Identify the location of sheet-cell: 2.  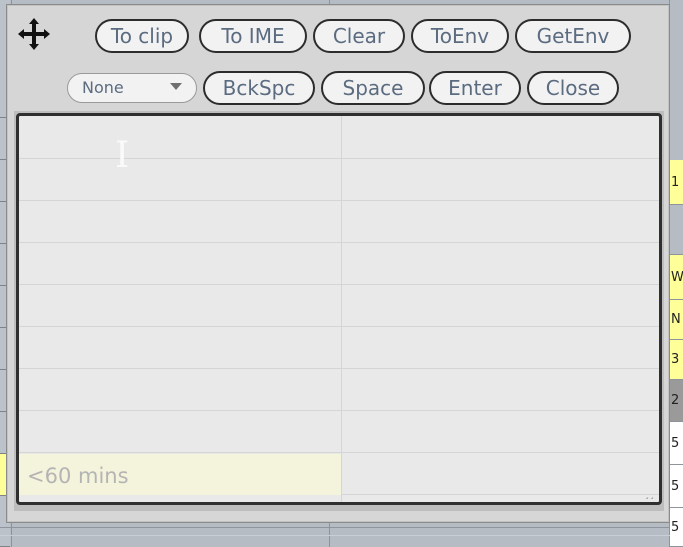
(676, 401).